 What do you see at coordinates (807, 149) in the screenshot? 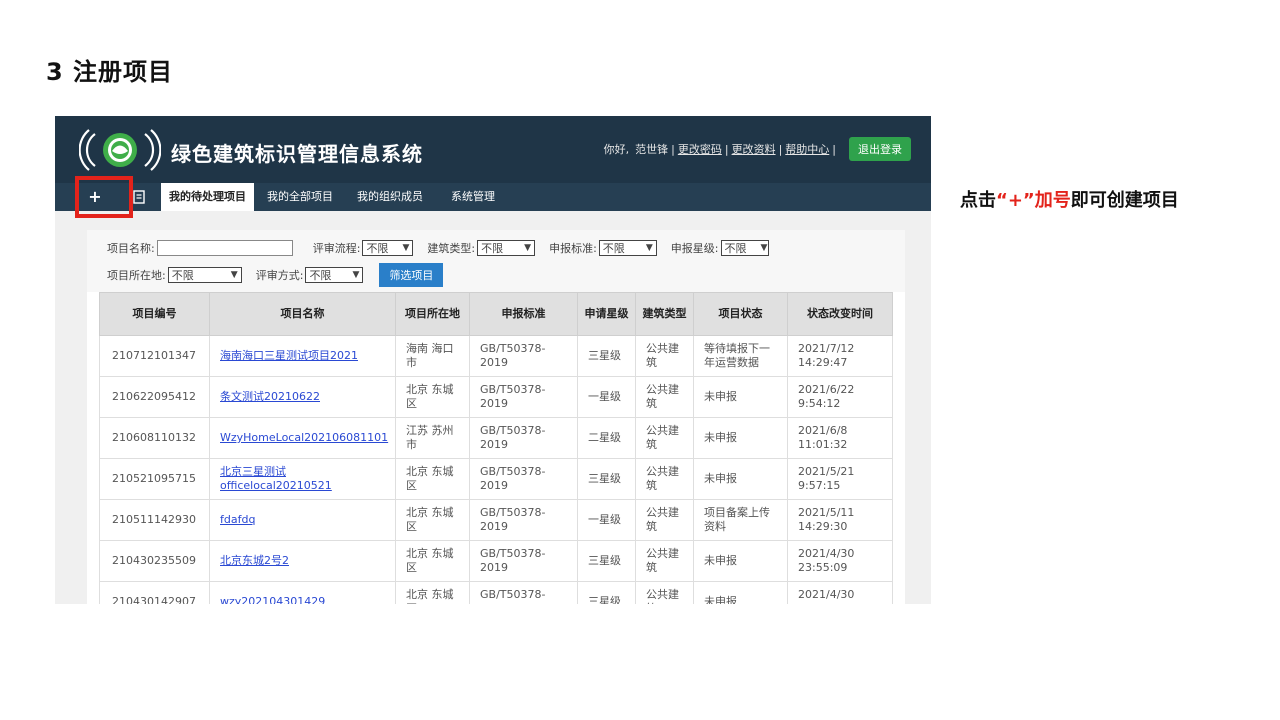
I see `help-center-link: 帮助中心` at bounding box center [807, 149].